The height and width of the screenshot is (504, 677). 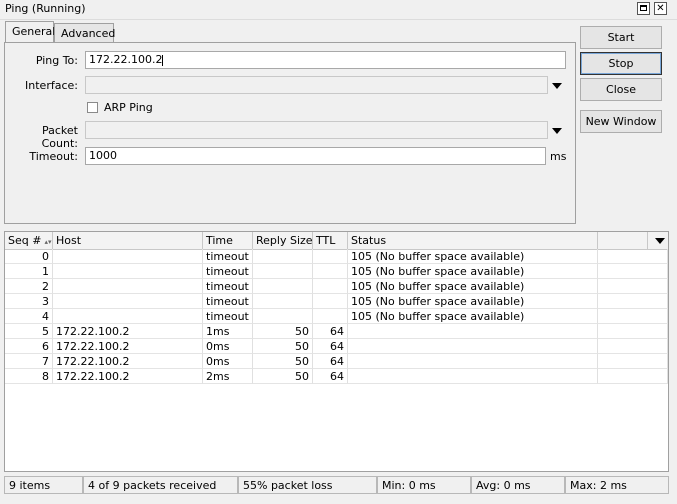 I want to click on table-row: 8 172.22.100.2 2ms 50 64, so click(x=336, y=376).